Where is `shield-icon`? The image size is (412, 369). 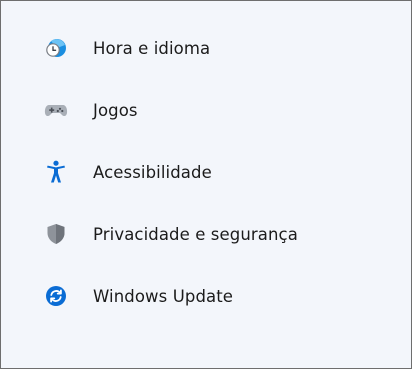 shield-icon is located at coordinates (56, 234).